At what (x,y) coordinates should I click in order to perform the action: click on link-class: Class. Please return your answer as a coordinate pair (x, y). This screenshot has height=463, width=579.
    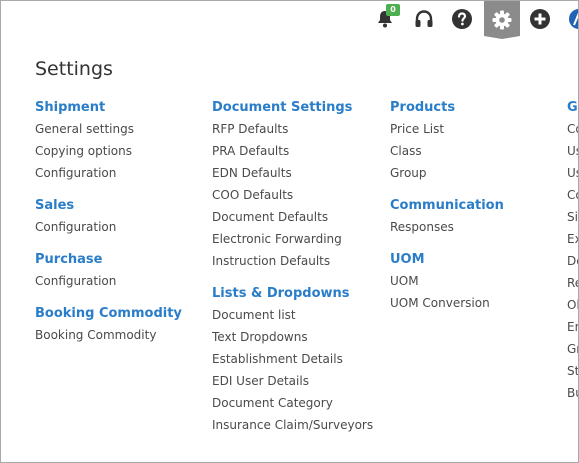
    Looking at the image, I should click on (447, 155).